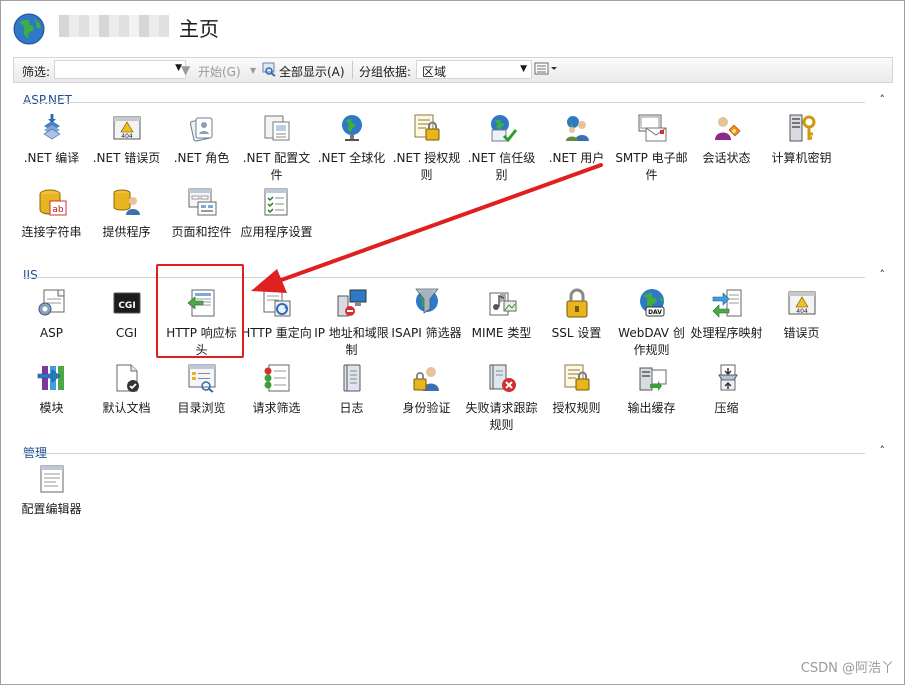  Describe the element at coordinates (501, 398) in the screenshot. I see `feature-item: 失败请求跟踪规则` at that location.